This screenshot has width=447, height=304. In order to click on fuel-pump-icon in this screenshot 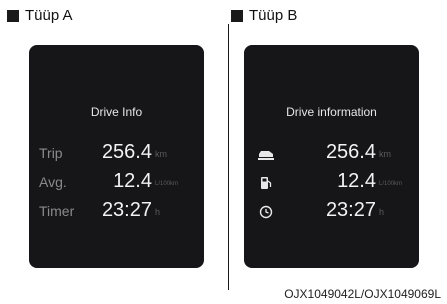, I will do `click(266, 183)`.